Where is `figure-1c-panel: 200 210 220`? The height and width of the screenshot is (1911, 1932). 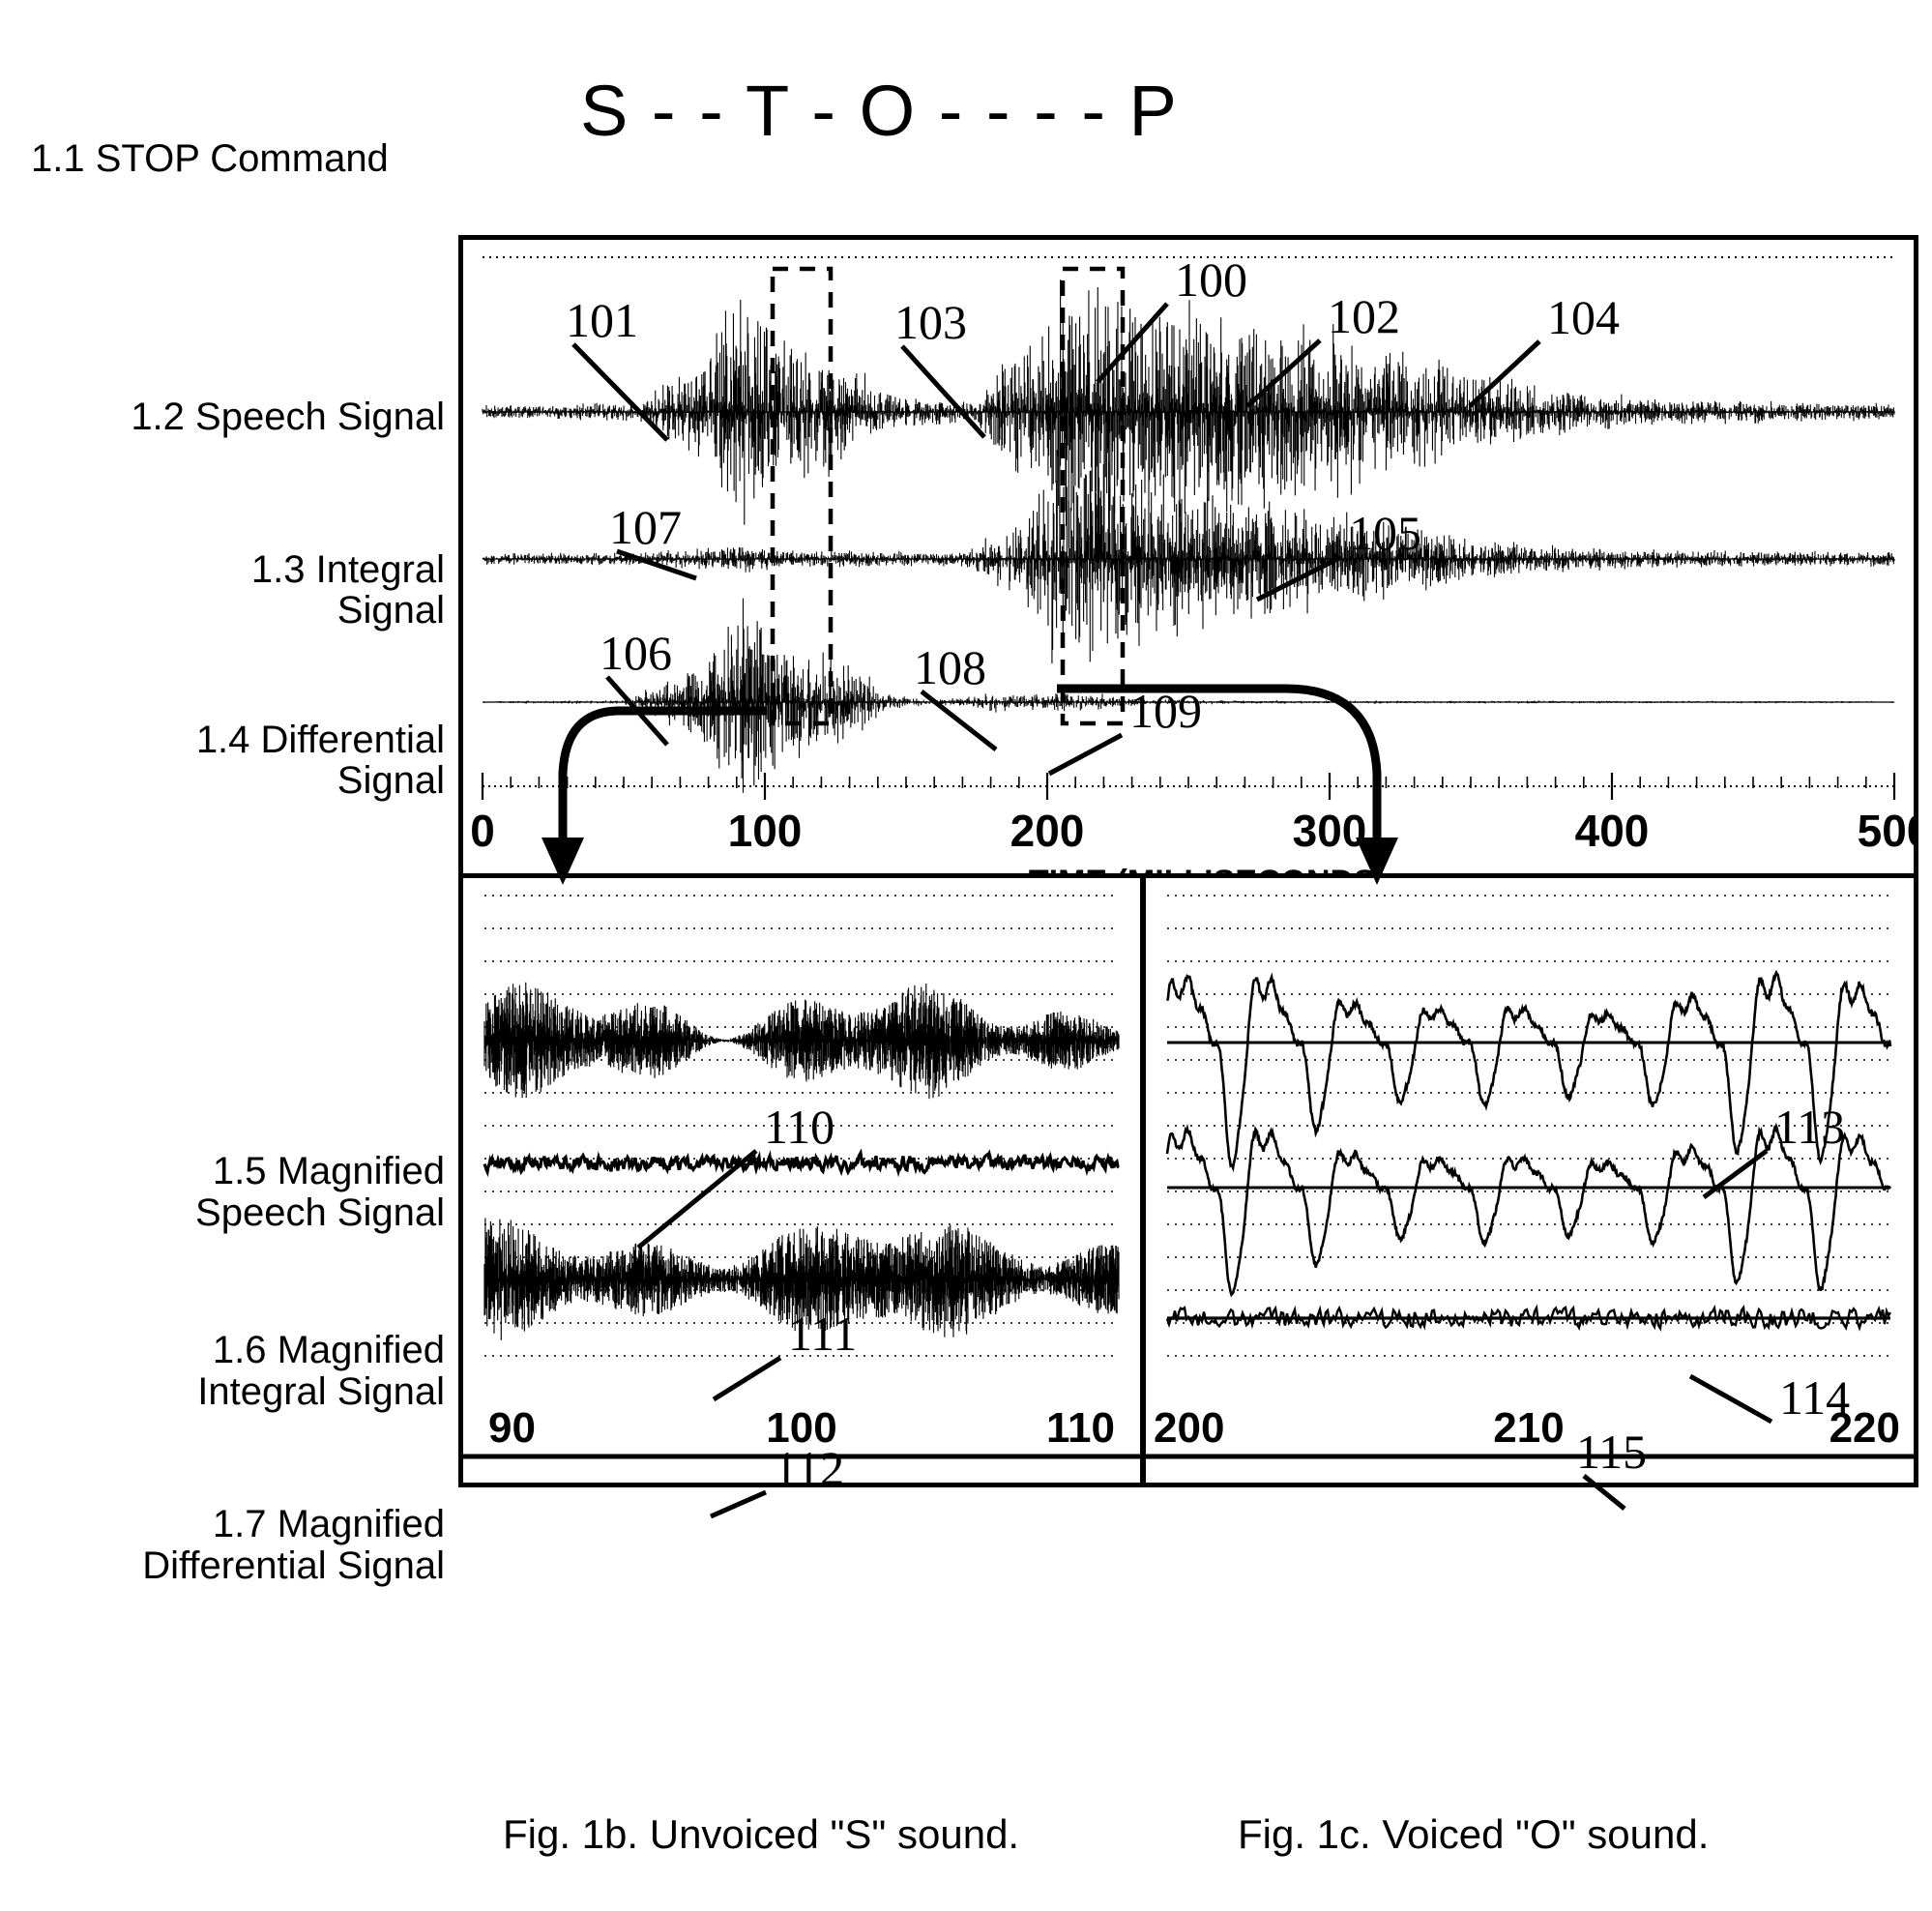 figure-1c-panel: 200 210 220 is located at coordinates (1529, 1180).